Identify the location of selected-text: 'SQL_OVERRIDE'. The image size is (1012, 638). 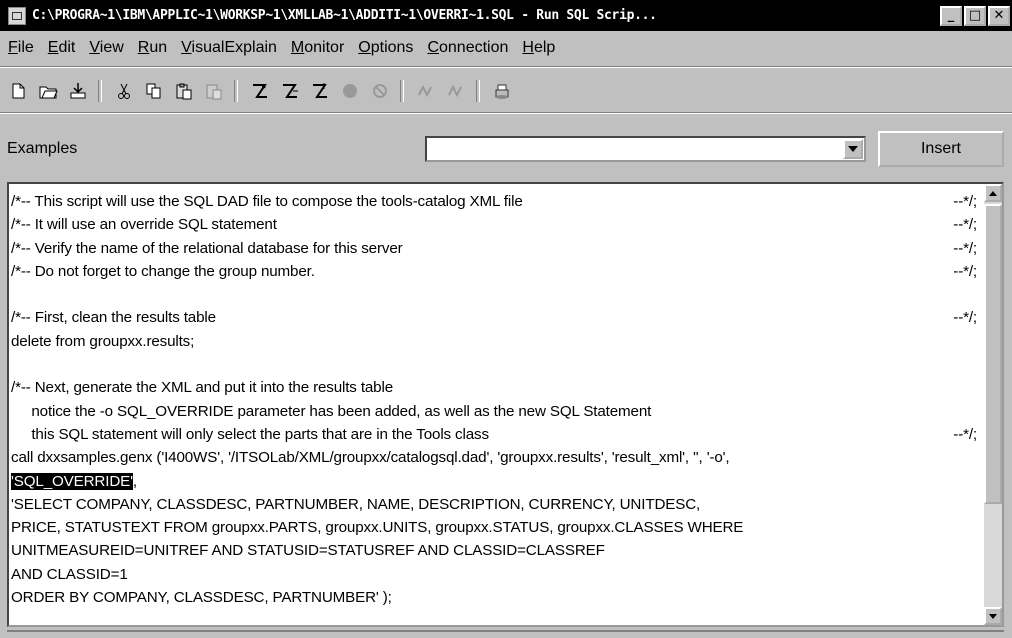
(72, 481).